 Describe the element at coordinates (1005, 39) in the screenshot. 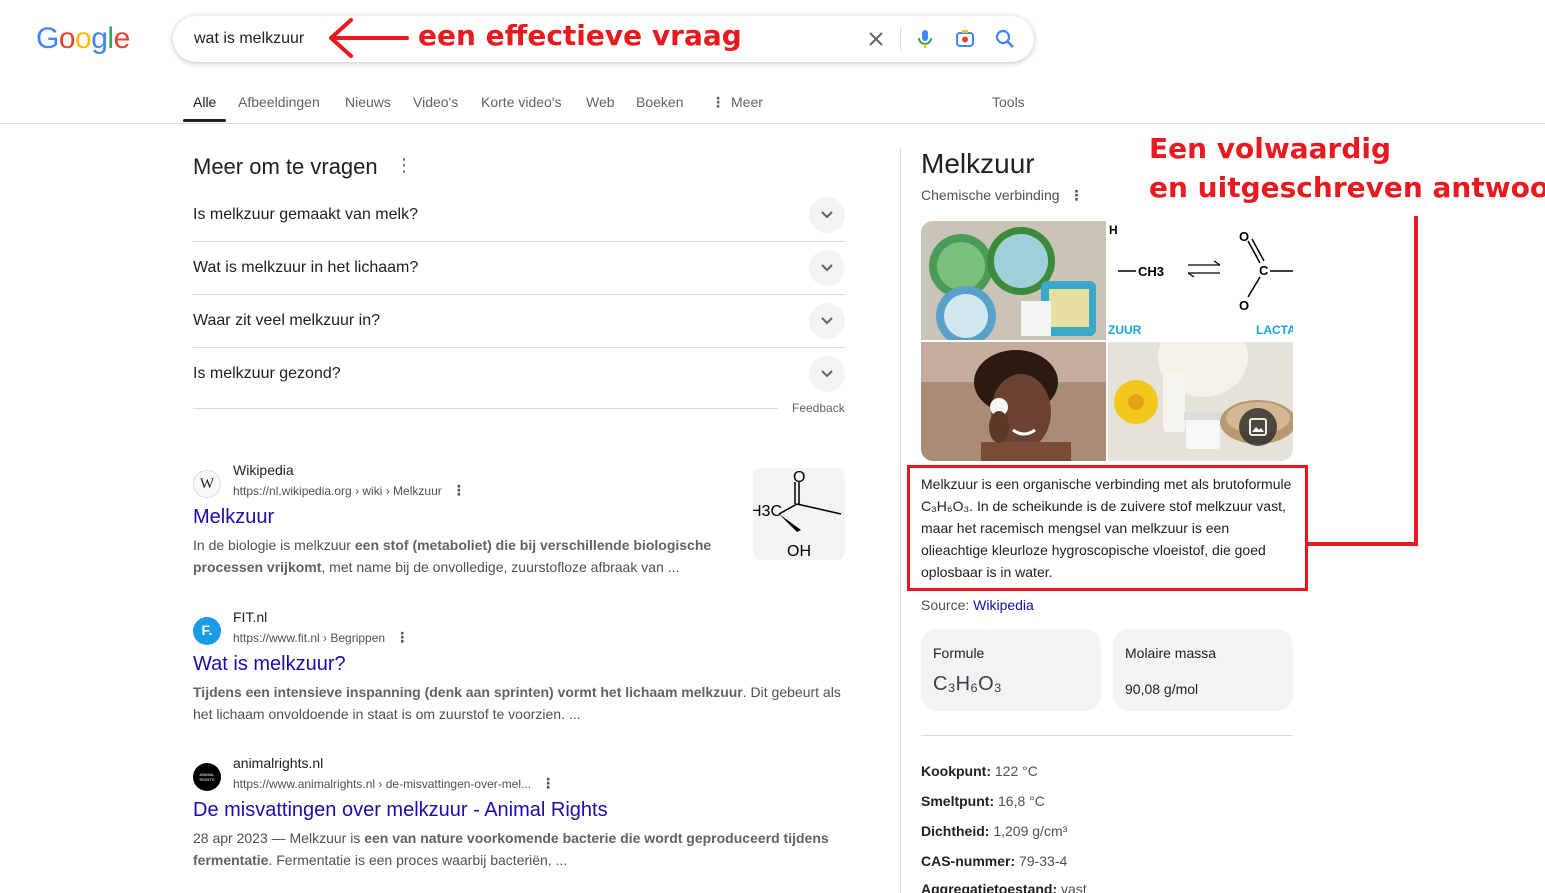

I see `search-icon` at that location.